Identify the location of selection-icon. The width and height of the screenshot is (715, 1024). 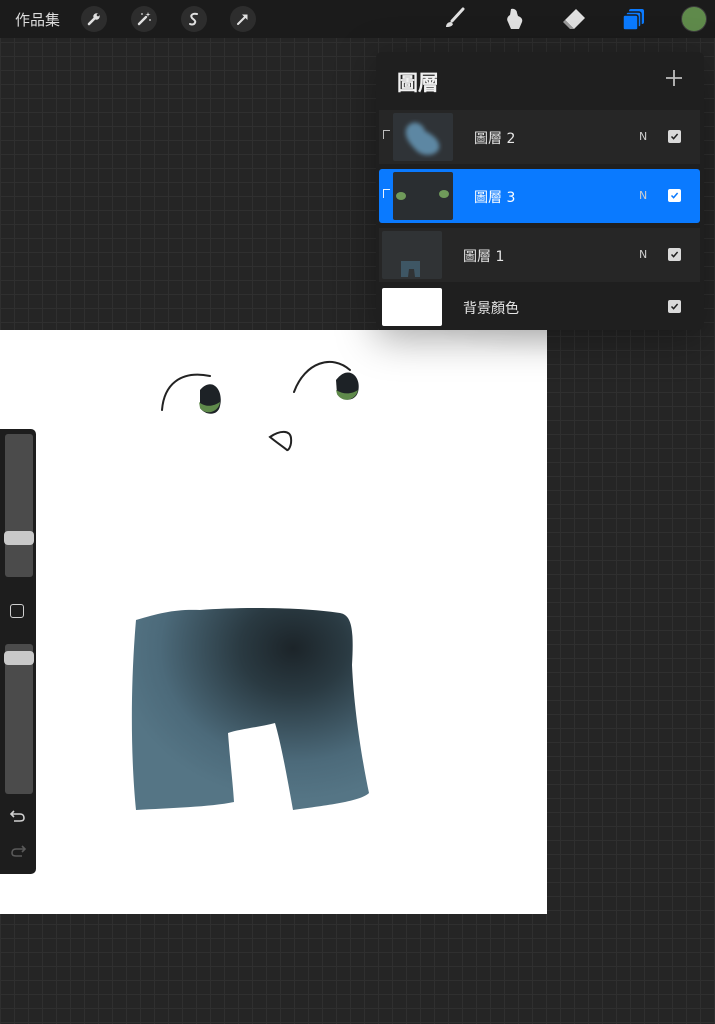
(194, 19).